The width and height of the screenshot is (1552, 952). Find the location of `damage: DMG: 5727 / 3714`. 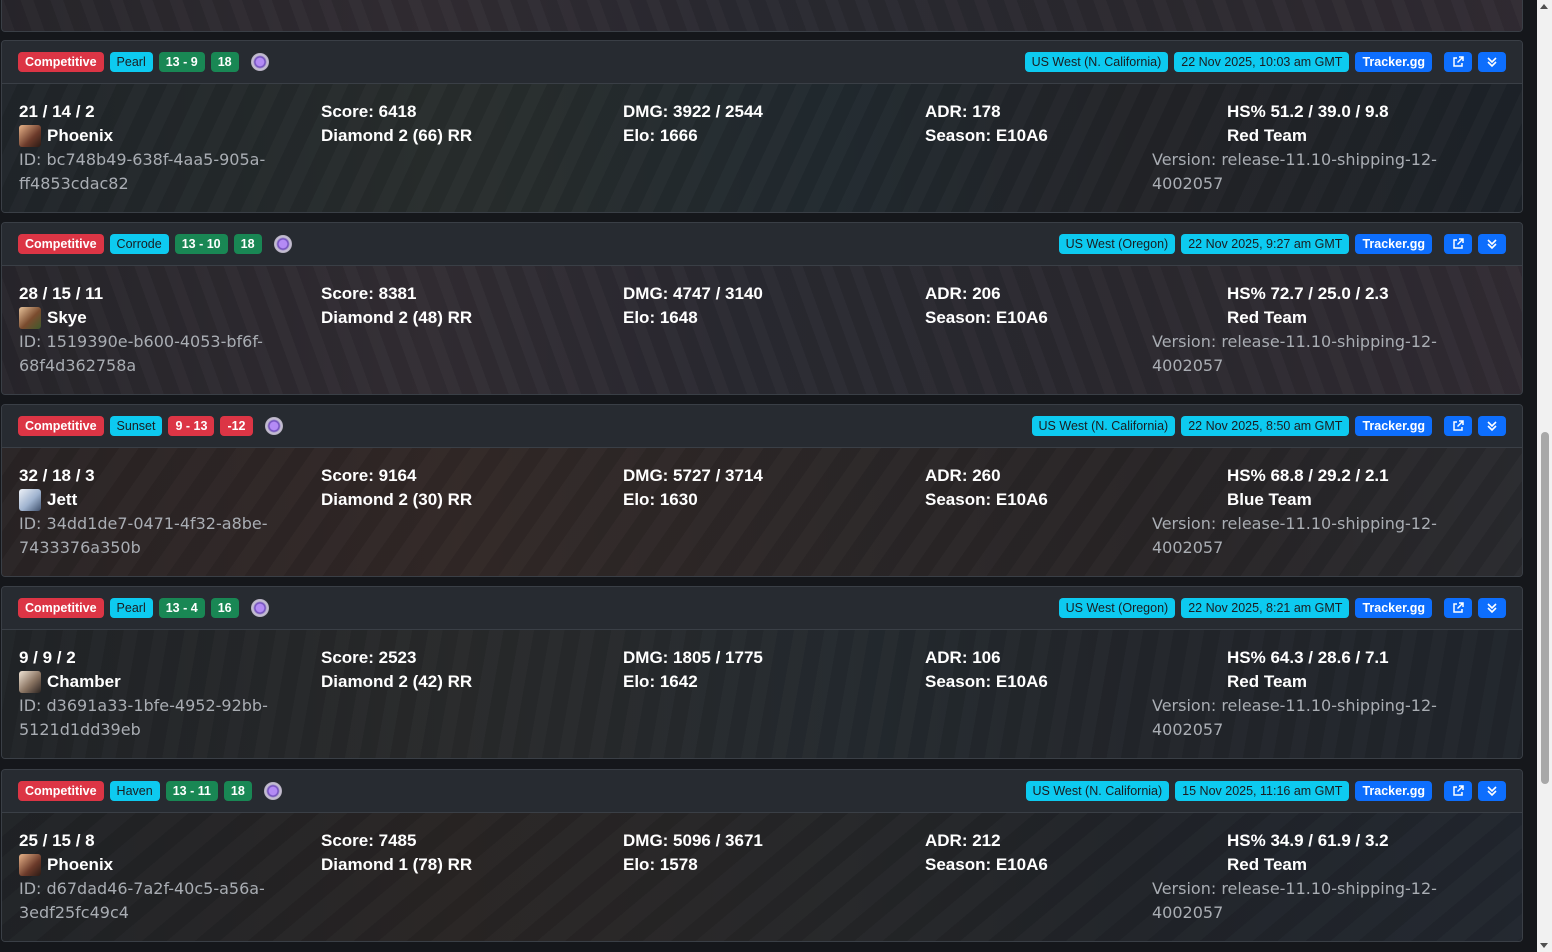

damage: DMG: 5727 / 3714 is located at coordinates (693, 475).